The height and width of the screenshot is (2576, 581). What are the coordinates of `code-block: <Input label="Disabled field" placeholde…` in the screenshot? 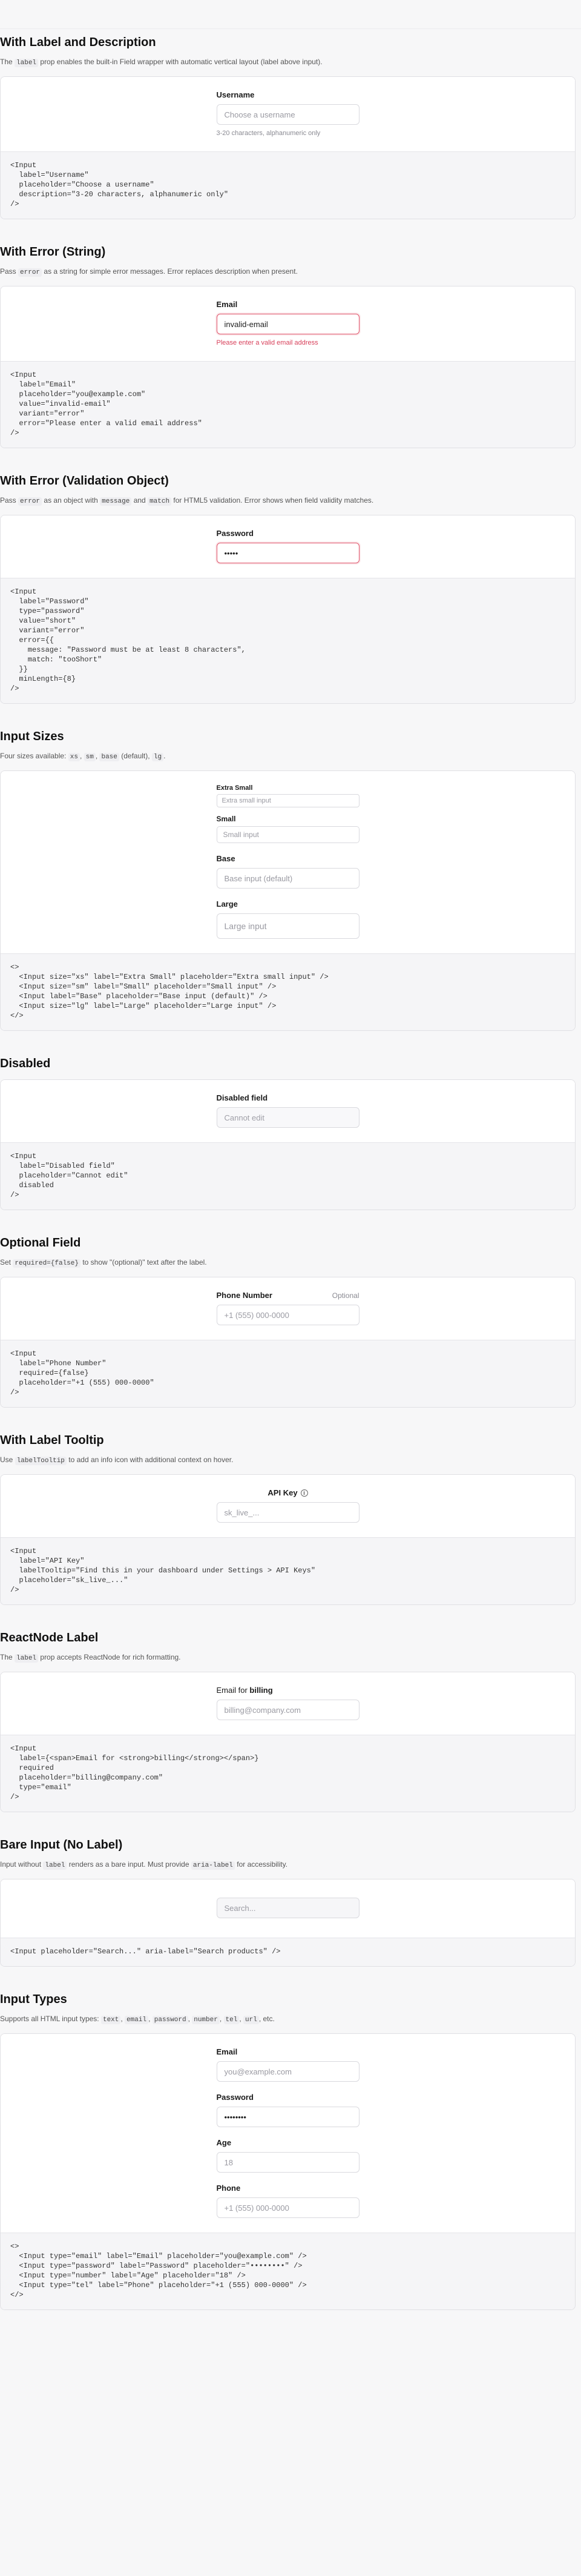 It's located at (288, 1176).